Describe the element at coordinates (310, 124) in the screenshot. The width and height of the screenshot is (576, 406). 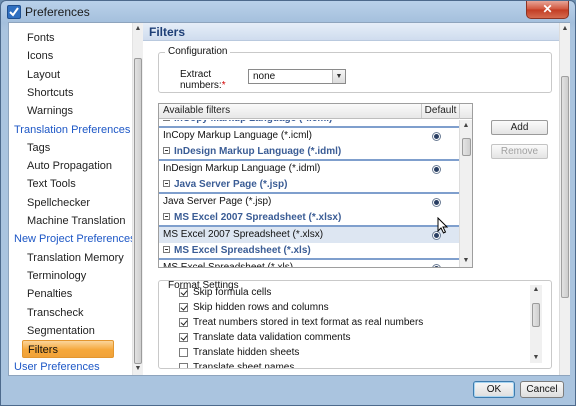
I see `filter-category-row: InCopy Markup Language (*.icml)` at that location.